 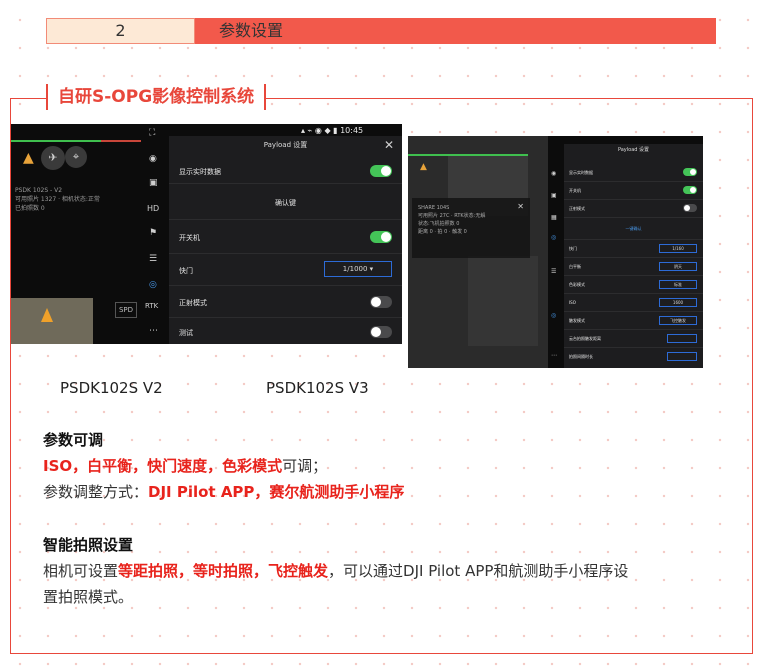 I want to click on v3-row-trigger-distance: 云台拍照触发距离, so click(x=633, y=339).